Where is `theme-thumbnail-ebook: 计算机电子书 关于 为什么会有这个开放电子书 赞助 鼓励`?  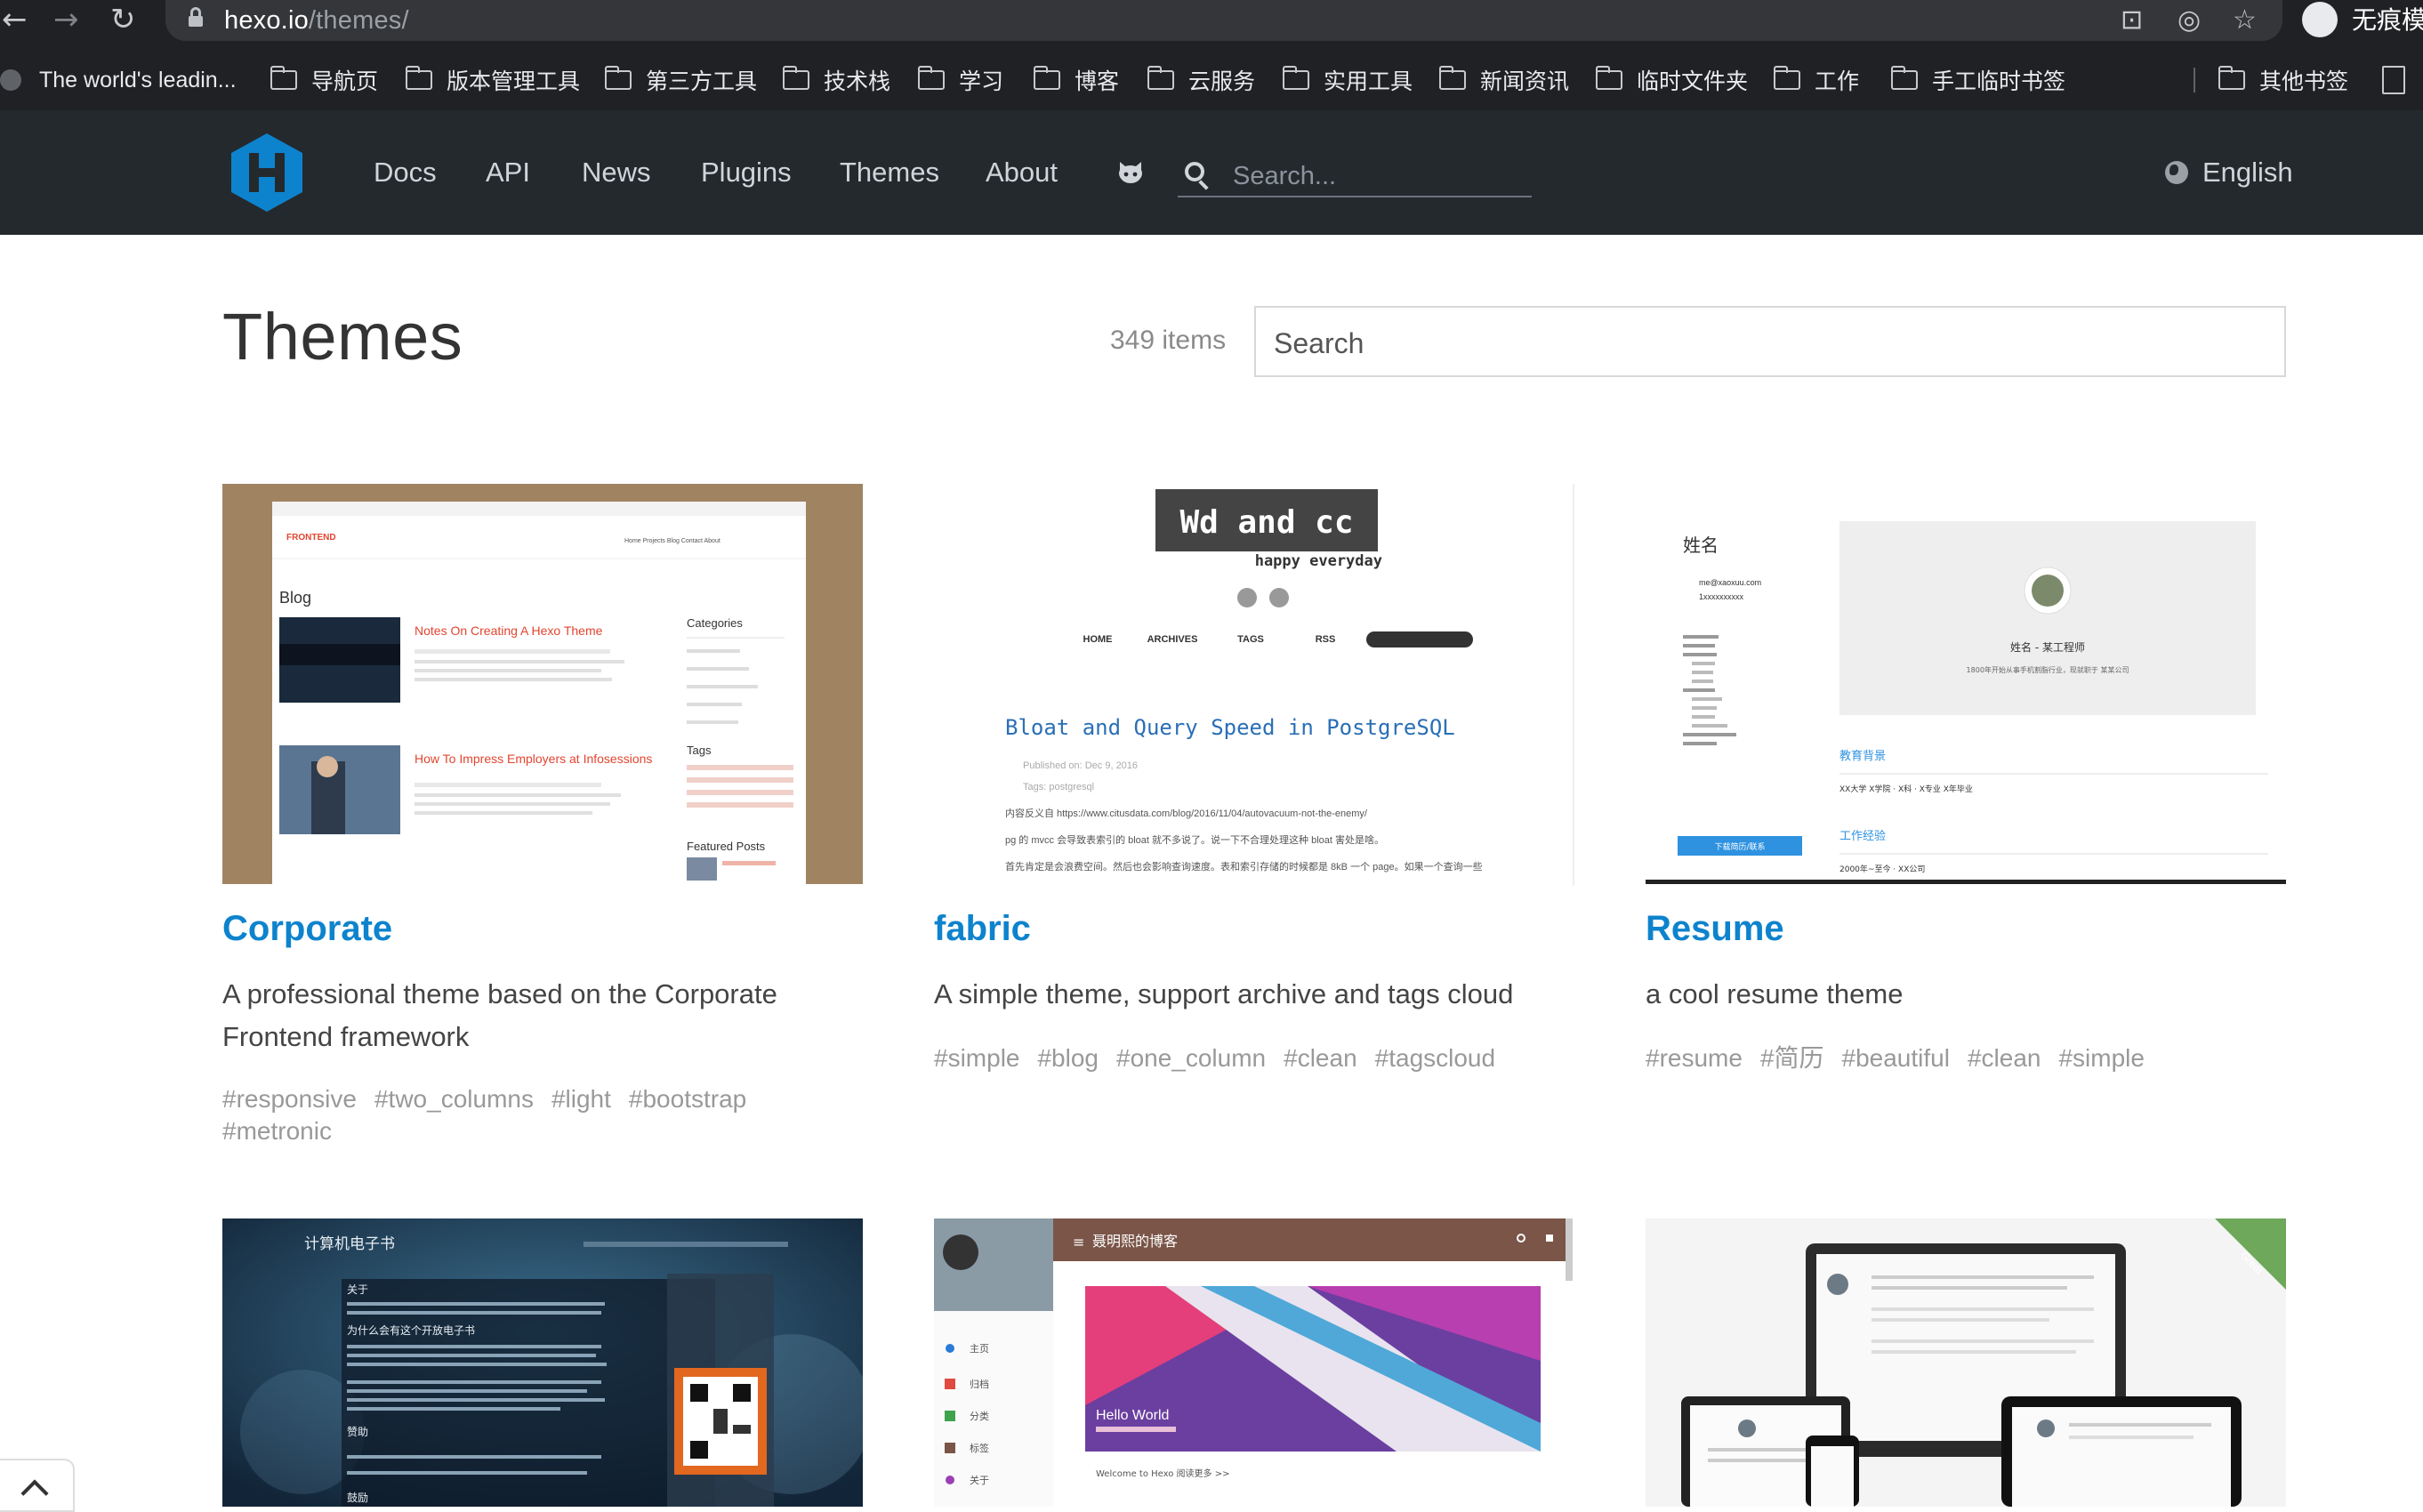 theme-thumbnail-ebook: 计算机电子书 关于 为什么会有这个开放电子书 赞助 鼓励 is located at coordinates (542, 1363).